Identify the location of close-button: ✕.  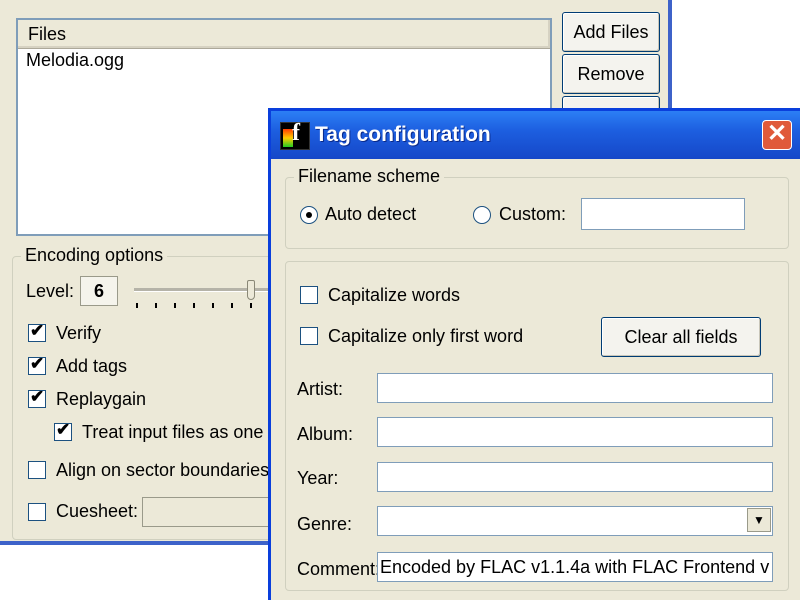
(777, 135).